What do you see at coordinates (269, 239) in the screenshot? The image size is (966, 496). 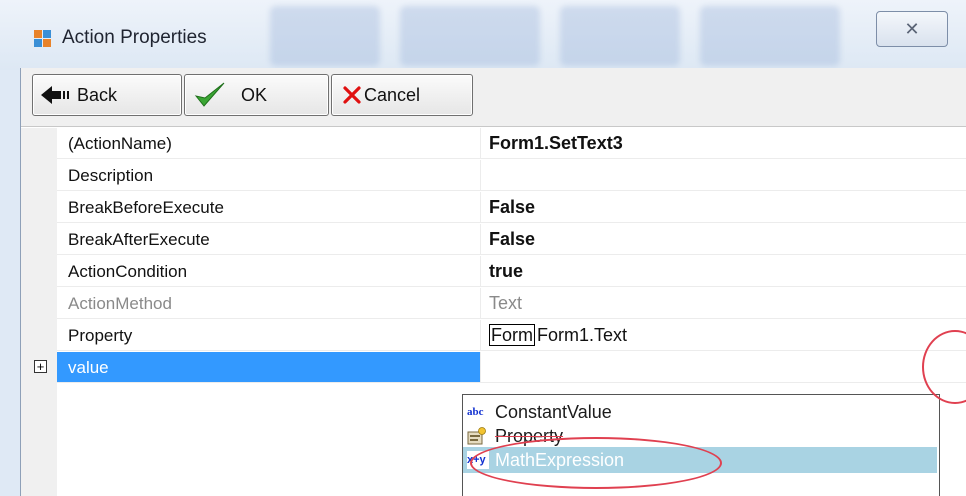 I see `property-name: BreakAfterExecute` at bounding box center [269, 239].